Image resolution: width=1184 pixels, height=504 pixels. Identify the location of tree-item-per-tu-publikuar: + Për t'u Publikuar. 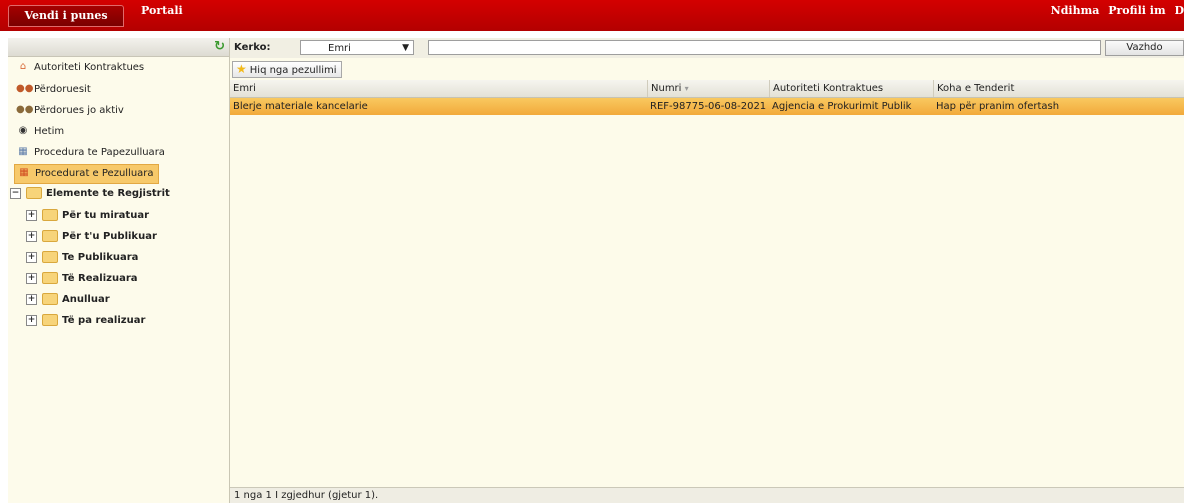
(91, 237).